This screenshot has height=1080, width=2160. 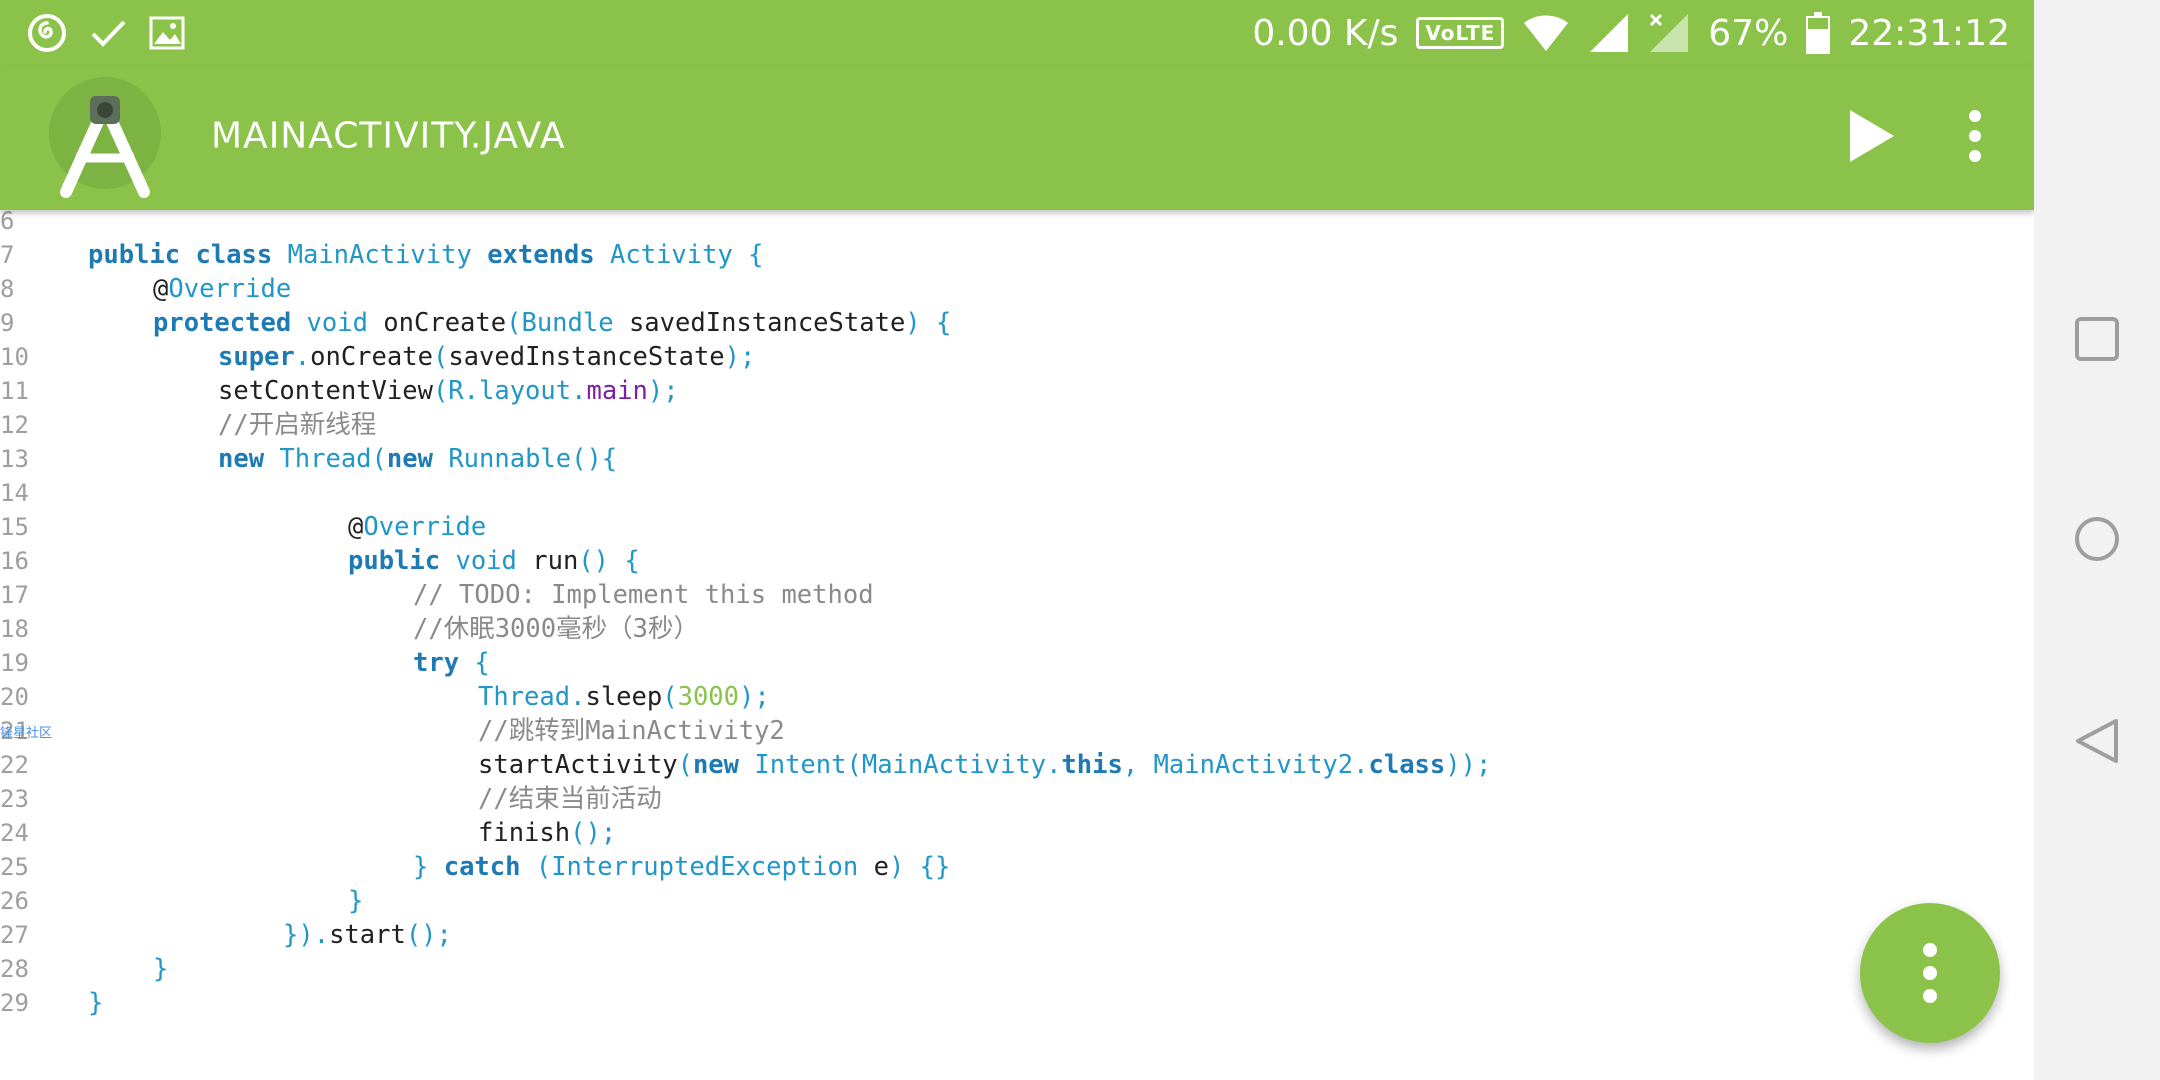 What do you see at coordinates (7, 289) in the screenshot?
I see `line-number: 8` at bounding box center [7, 289].